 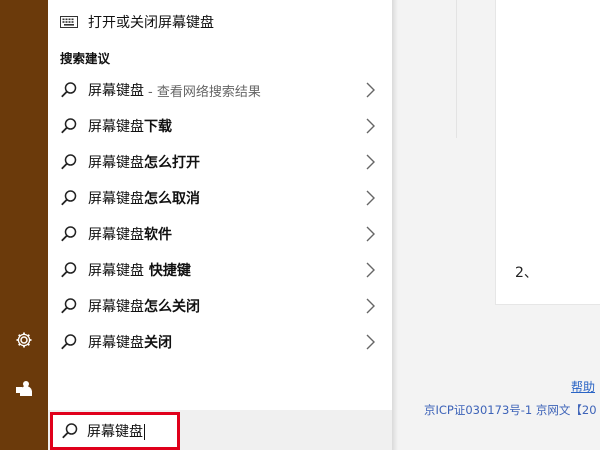 I want to click on suggestion-label: 屏幕键盘 快捷键, so click(x=139, y=271).